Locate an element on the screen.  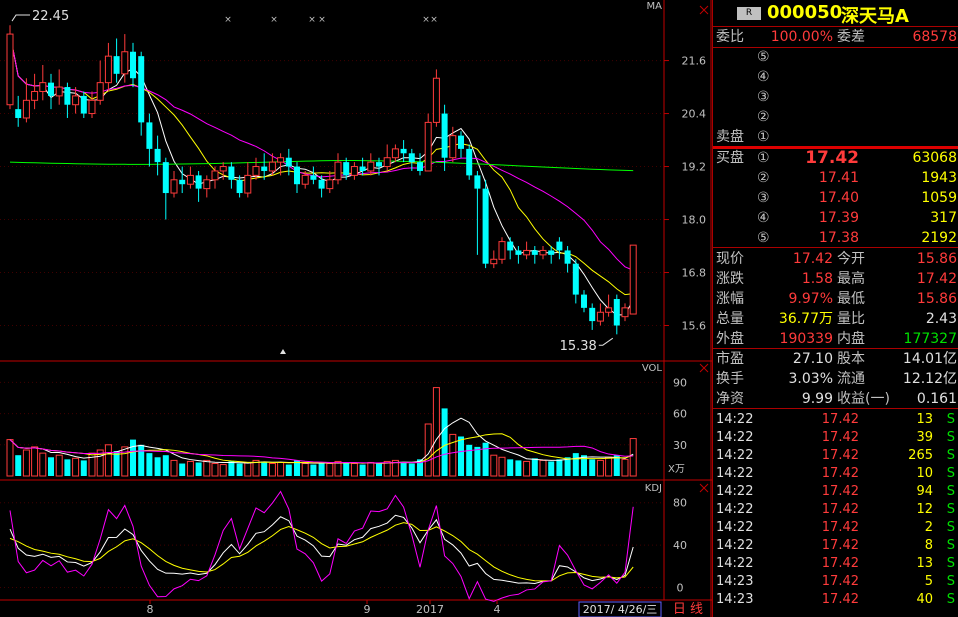
tick-row: 14:22 17.42 39 S is located at coordinates (835, 438).